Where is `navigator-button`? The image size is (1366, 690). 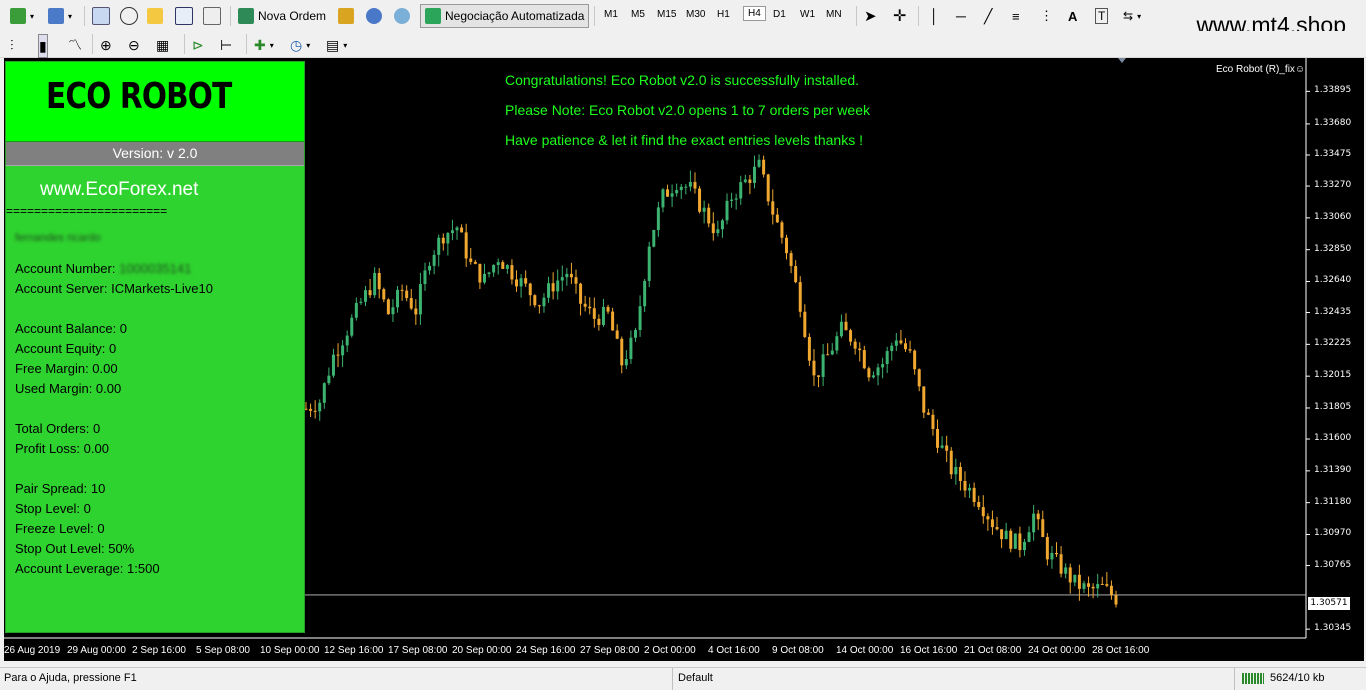
navigator-button is located at coordinates (184, 16).